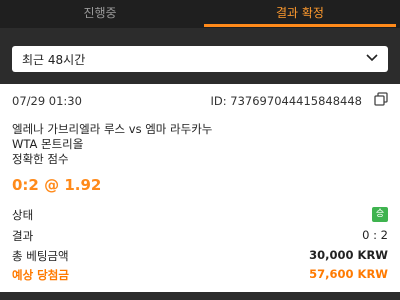 This screenshot has width=400, height=300. What do you see at coordinates (100, 14) in the screenshot?
I see `tab-in-progress: 진행중` at bounding box center [100, 14].